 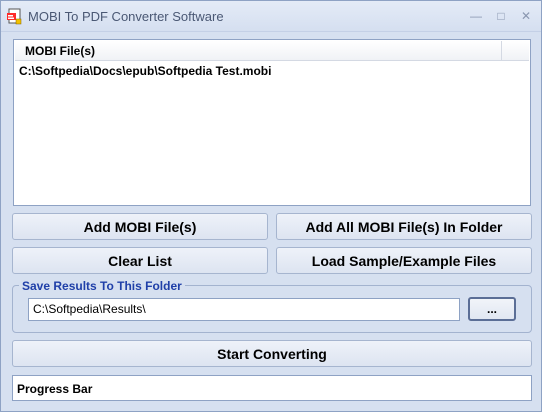 What do you see at coordinates (272, 388) in the screenshot?
I see `progress-bar: Progress Bar` at bounding box center [272, 388].